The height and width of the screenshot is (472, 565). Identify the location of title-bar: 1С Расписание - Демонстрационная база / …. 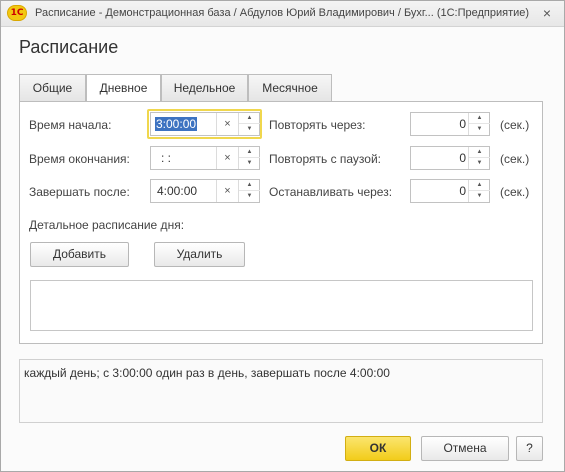
(282, 14).